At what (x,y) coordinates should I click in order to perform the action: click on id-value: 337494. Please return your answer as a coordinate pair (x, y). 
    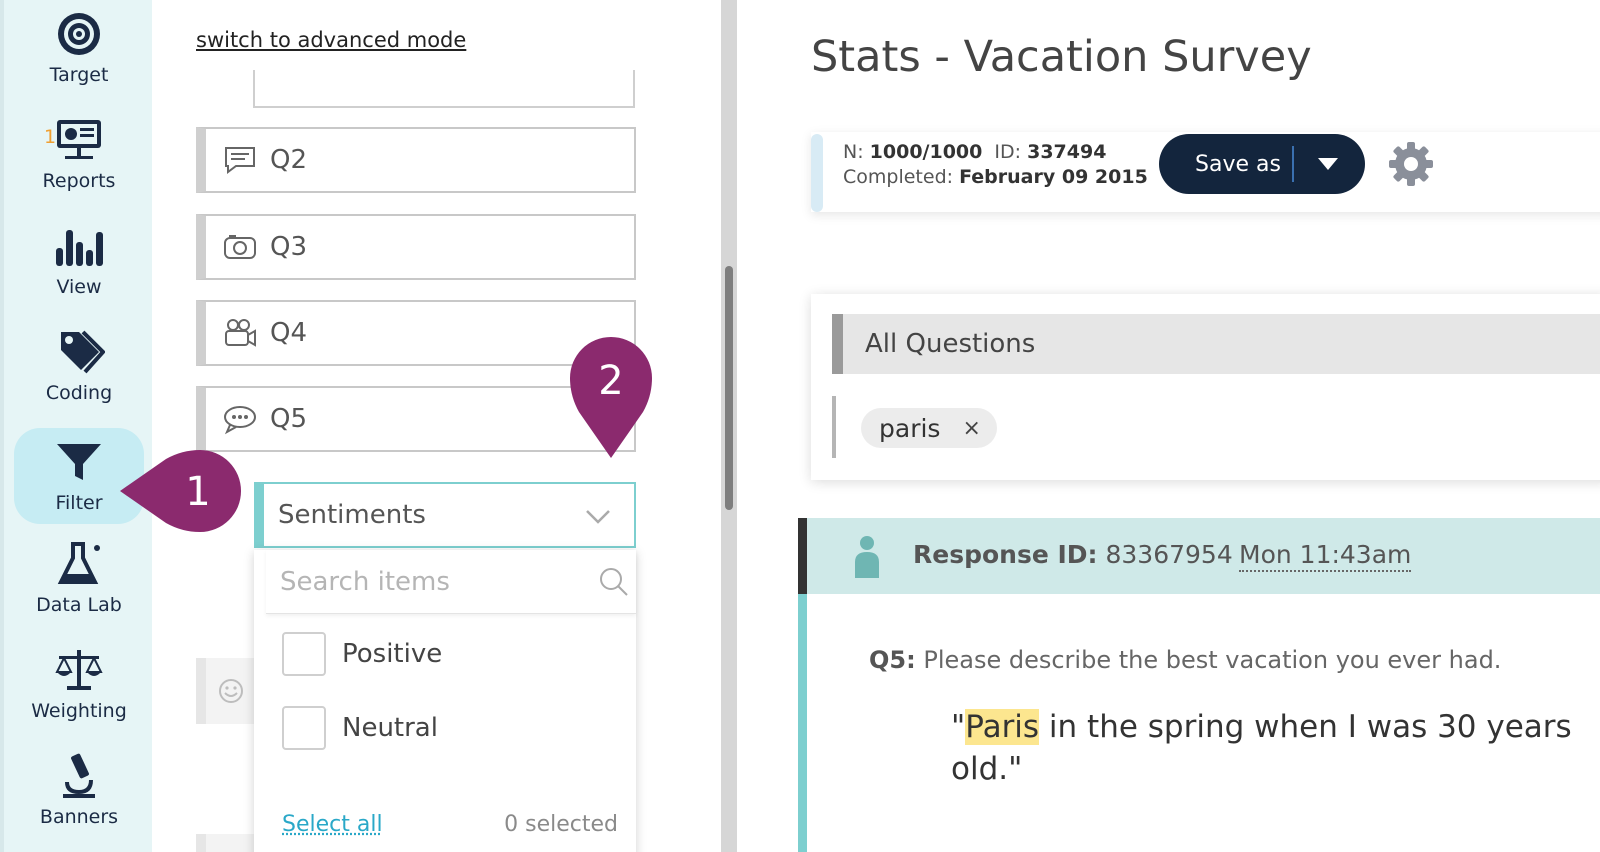
    Looking at the image, I should click on (1067, 152).